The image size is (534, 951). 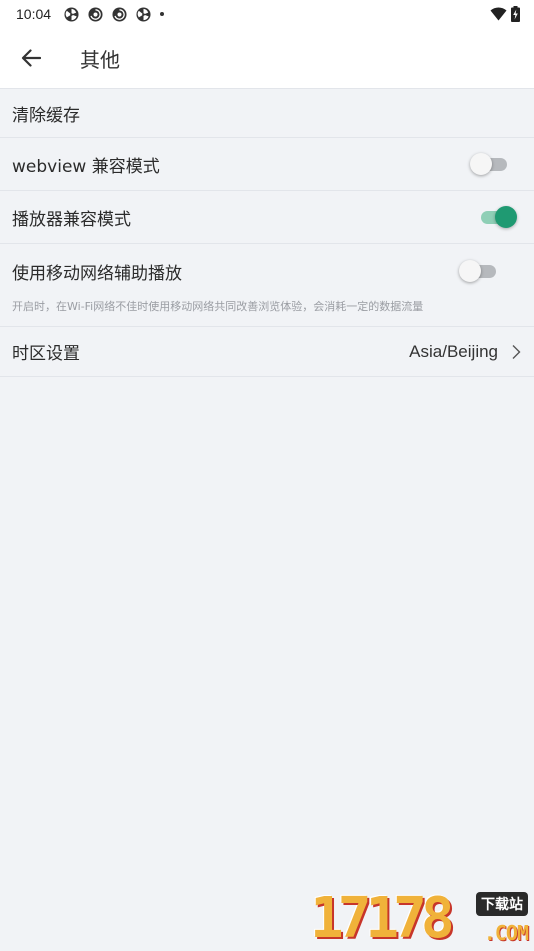 What do you see at coordinates (506, 933) in the screenshot?
I see `watermark-suffix: .COM` at bounding box center [506, 933].